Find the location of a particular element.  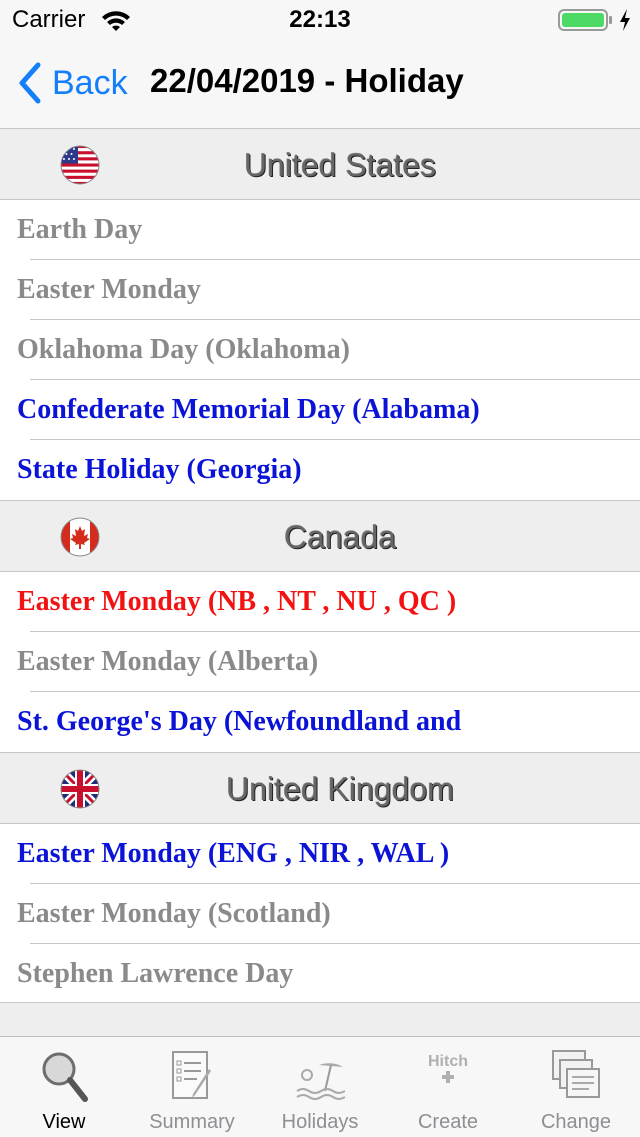

status-bar: Carrier 22:13 is located at coordinates (320, 20).